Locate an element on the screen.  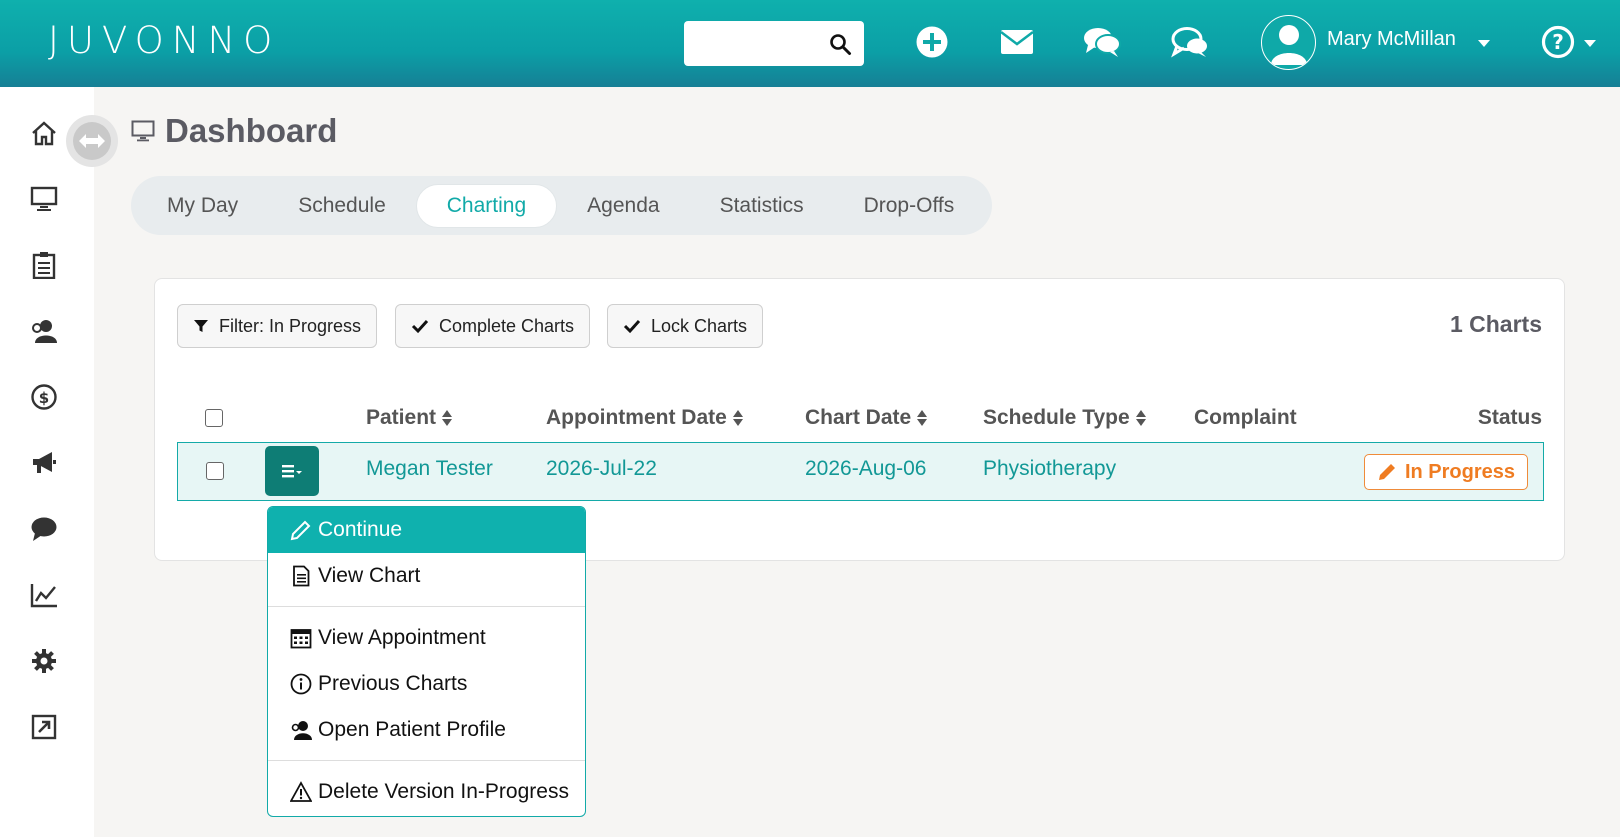
mail-icon is located at coordinates (1017, 42).